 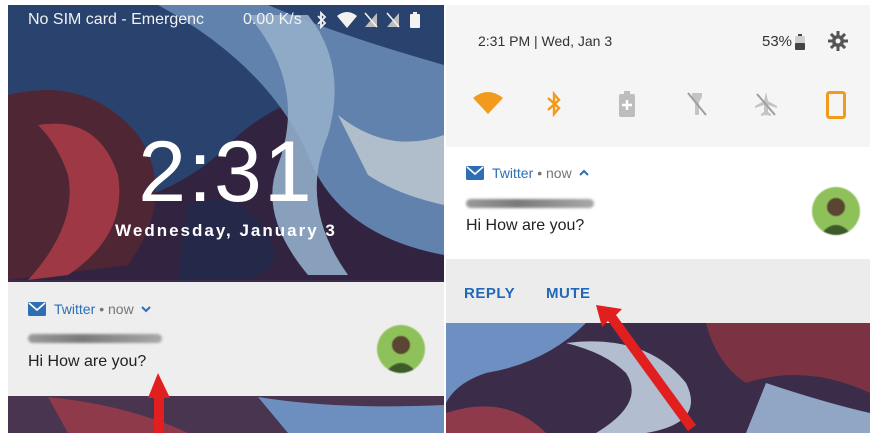 What do you see at coordinates (545, 41) in the screenshot?
I see `shade-date-time: 2:31 PM | Wed, Jan 3` at bounding box center [545, 41].